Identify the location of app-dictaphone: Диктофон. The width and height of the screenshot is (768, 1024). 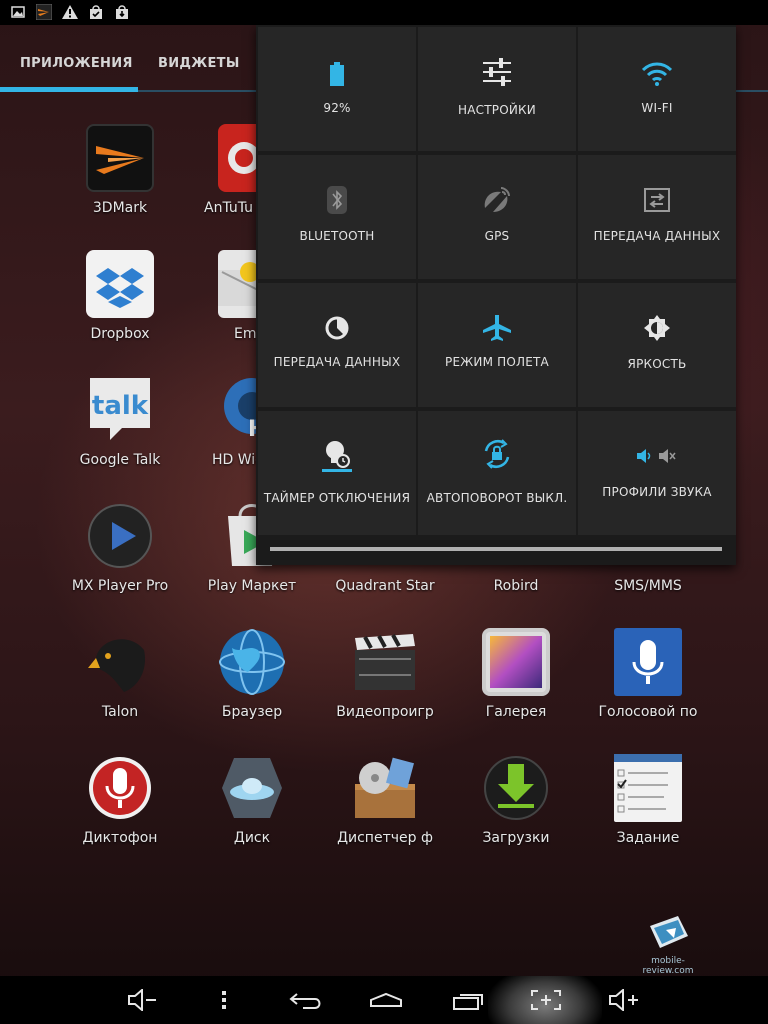
(120, 809).